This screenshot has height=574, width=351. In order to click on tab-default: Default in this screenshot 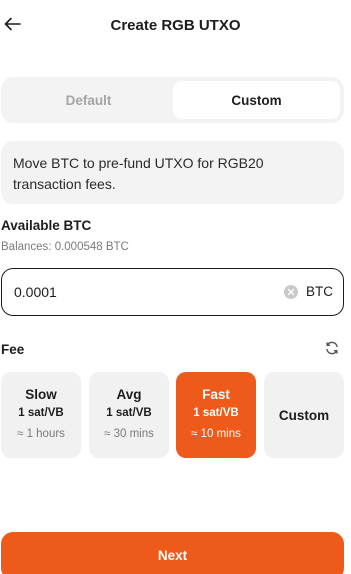, I will do `click(88, 100)`.